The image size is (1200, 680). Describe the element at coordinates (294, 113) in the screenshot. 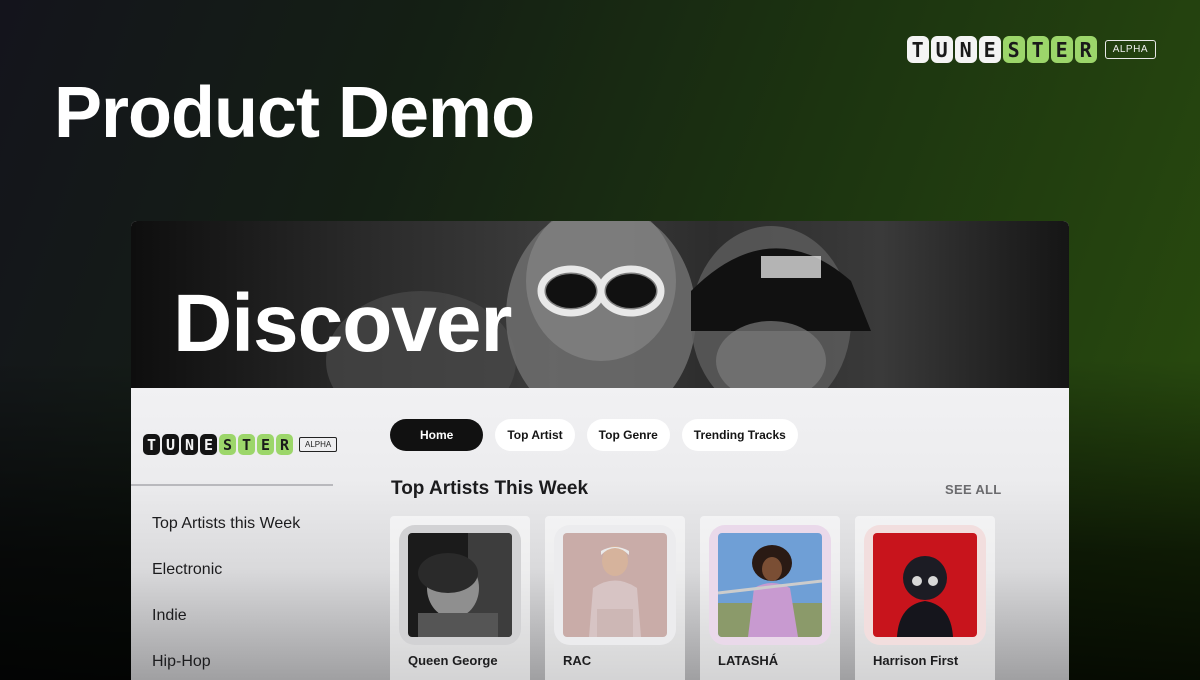

I see `page-title: Product Demo` at that location.